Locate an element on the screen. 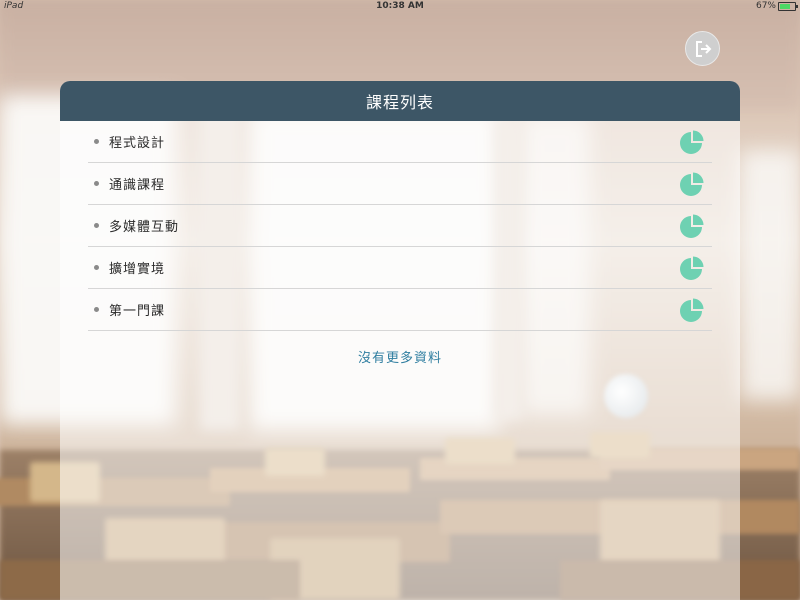 The height and width of the screenshot is (600, 800). page-title: 課程列表 is located at coordinates (399, 102).